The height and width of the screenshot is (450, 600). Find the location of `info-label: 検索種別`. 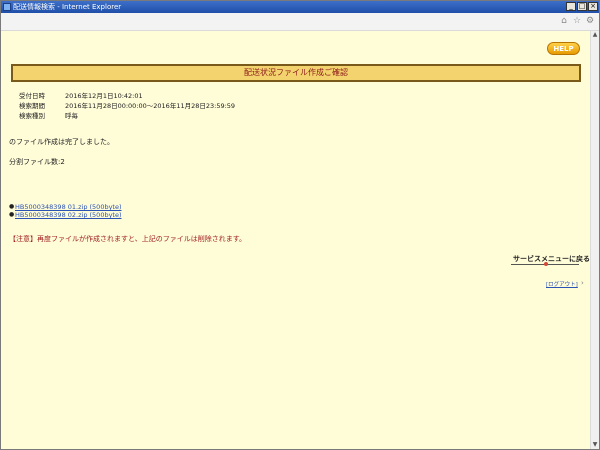

info-label: 検索種別 is located at coordinates (32, 116).